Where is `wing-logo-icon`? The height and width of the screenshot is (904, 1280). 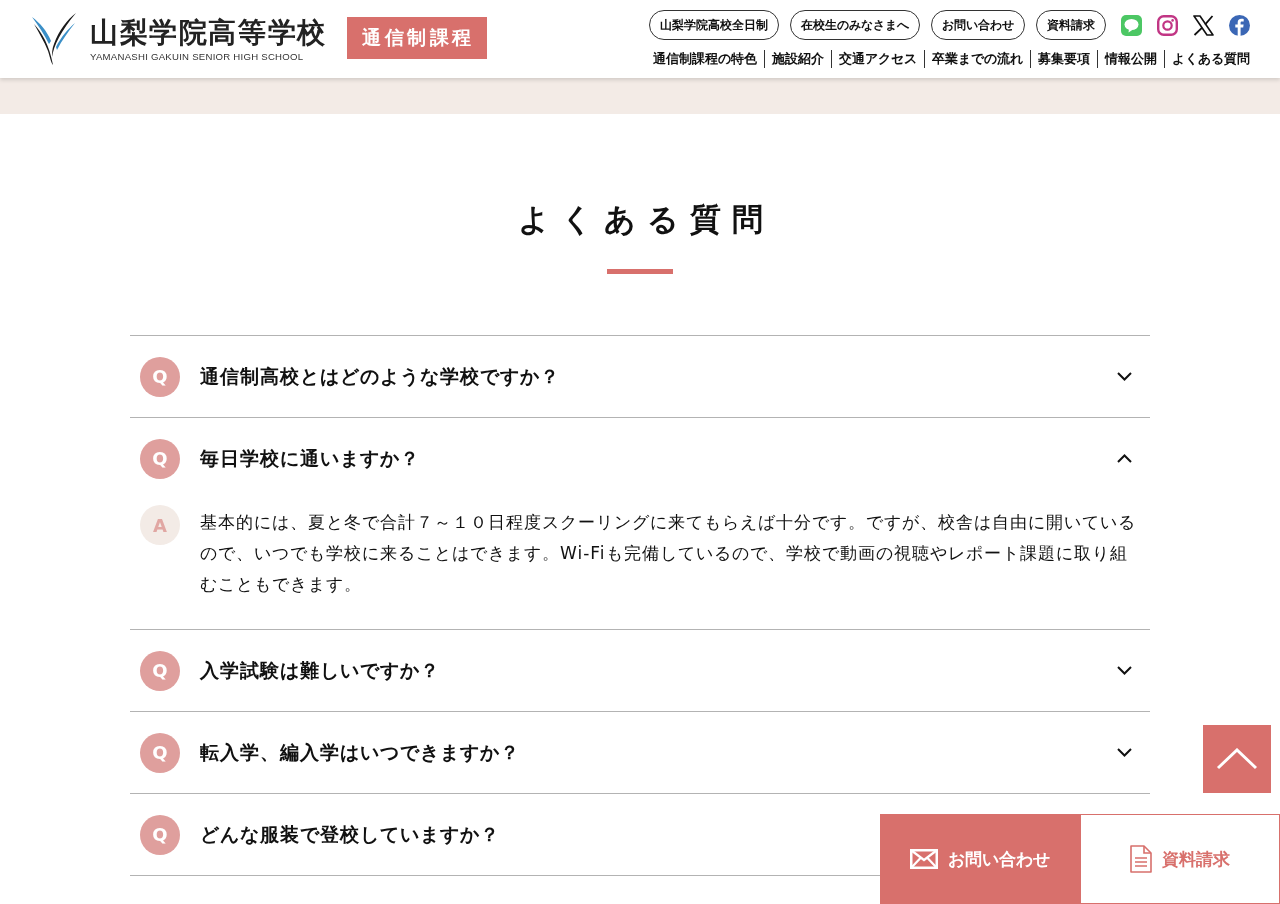 wing-logo-icon is located at coordinates (54, 38).